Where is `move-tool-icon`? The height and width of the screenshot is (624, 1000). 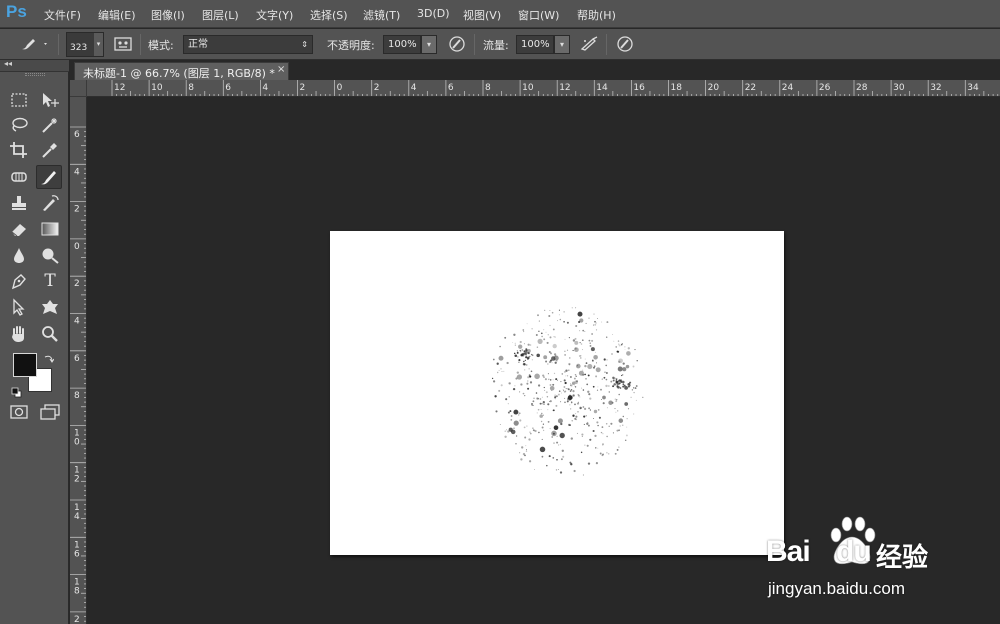
move-tool-icon is located at coordinates (50, 100).